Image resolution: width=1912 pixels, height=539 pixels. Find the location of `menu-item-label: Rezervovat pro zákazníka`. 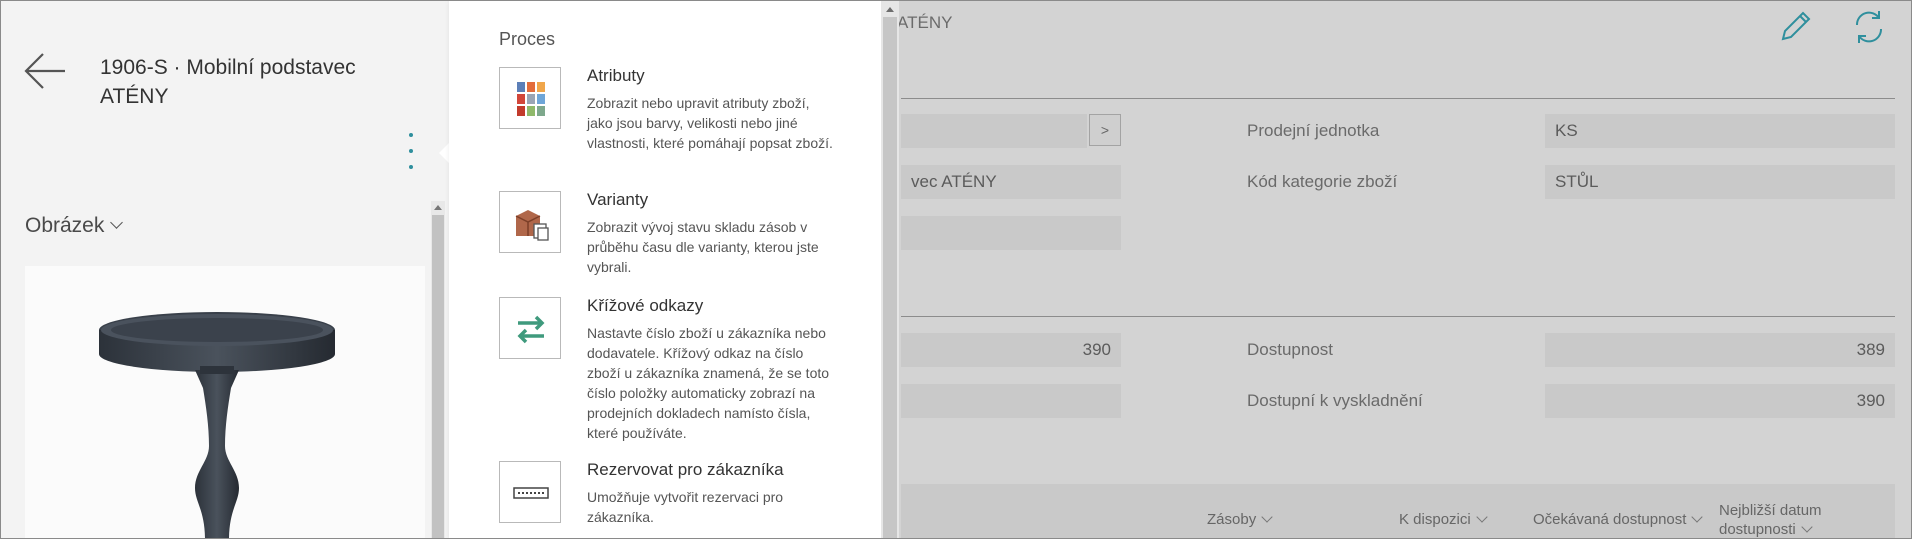

menu-item-label: Rezervovat pro zákazníka is located at coordinates (685, 469).